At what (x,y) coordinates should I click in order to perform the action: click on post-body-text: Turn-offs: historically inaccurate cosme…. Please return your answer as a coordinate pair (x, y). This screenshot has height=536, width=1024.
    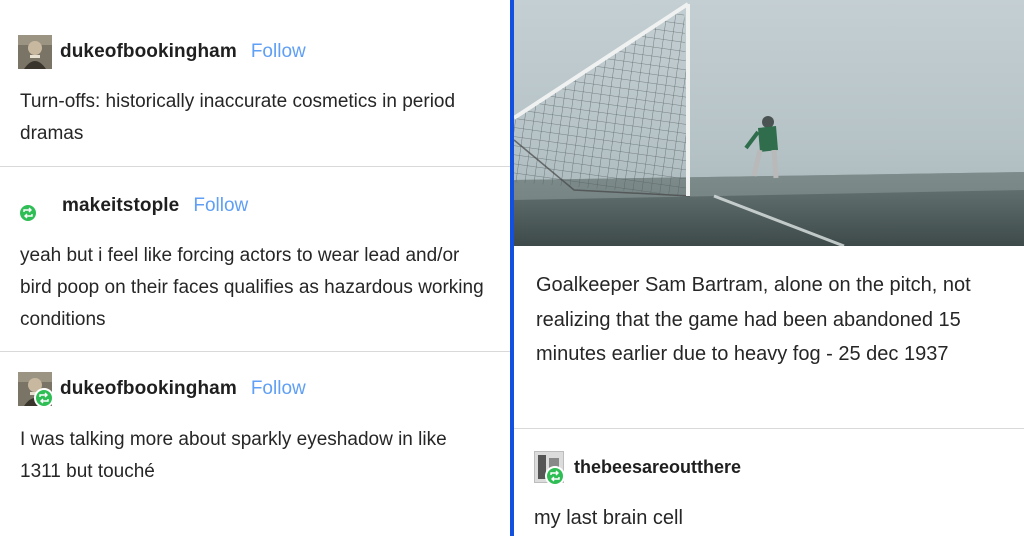
    Looking at the image, I should click on (238, 117).